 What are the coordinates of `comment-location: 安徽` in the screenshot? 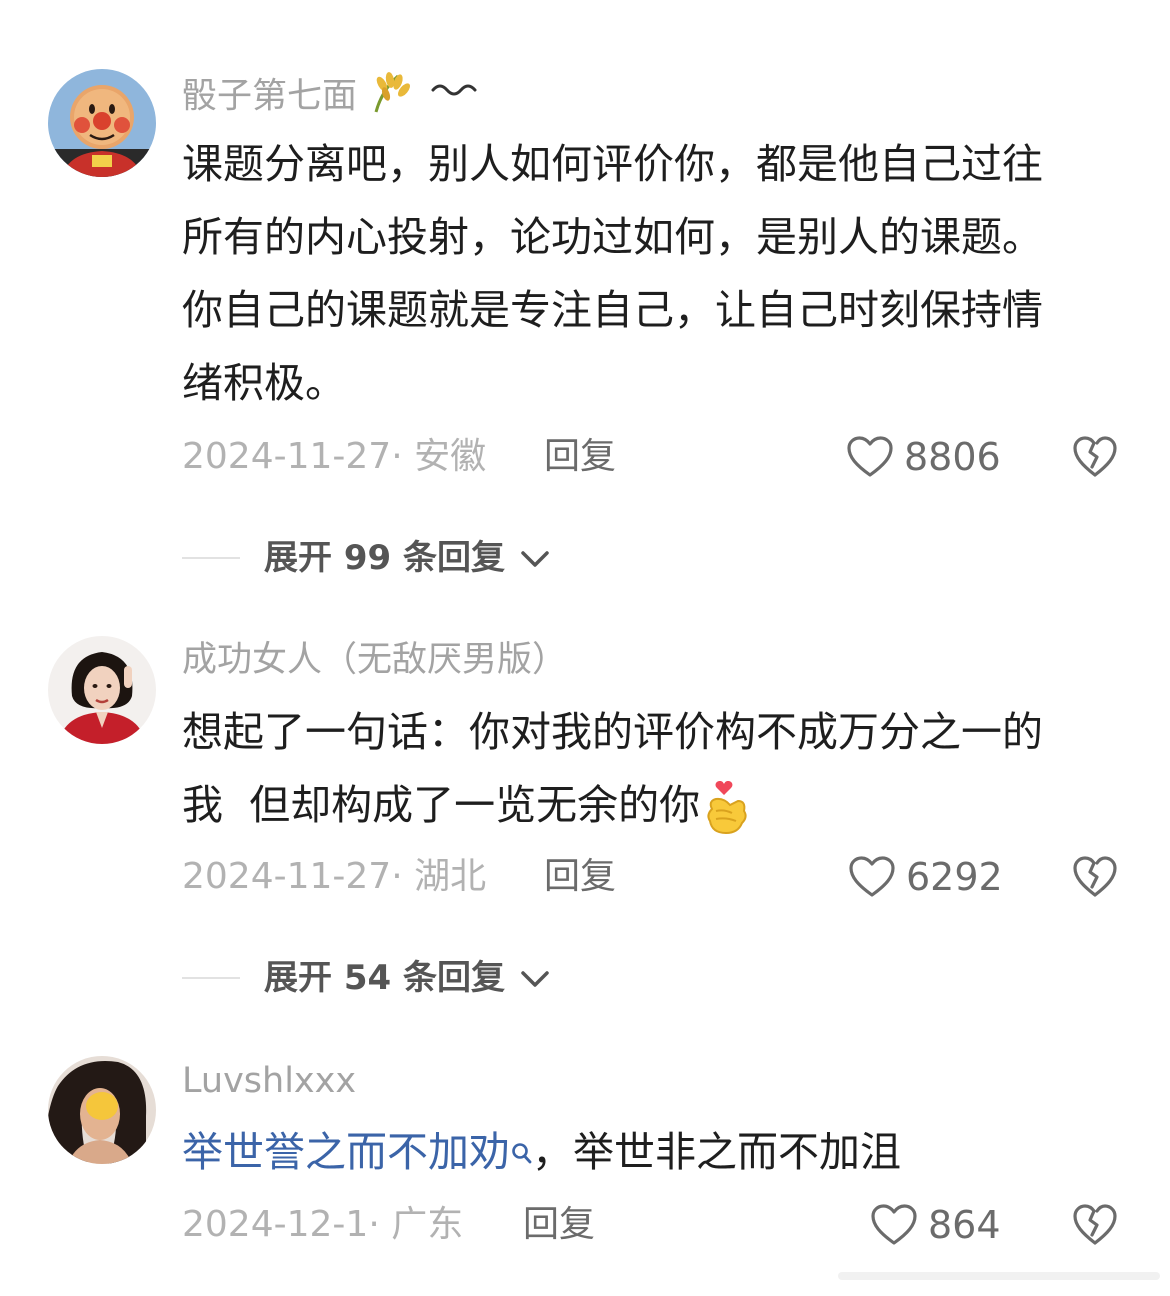 It's located at (450, 456).